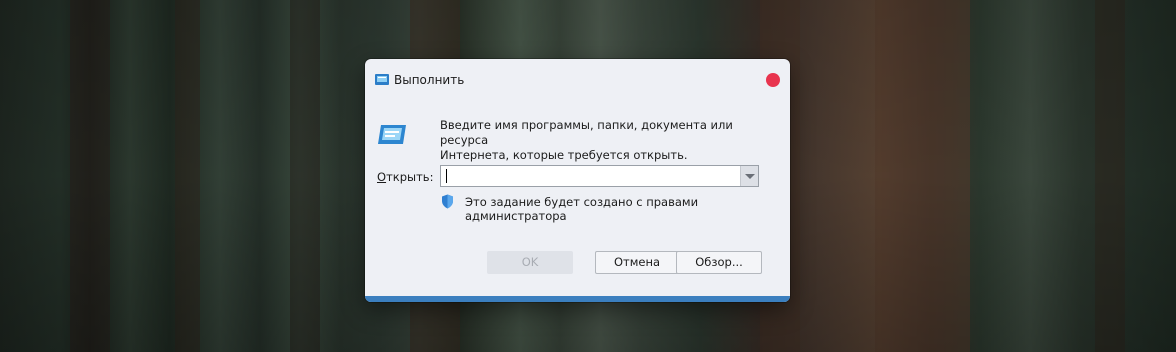 The width and height of the screenshot is (1176, 352). Describe the element at coordinates (773, 80) in the screenshot. I see `close-button` at that location.